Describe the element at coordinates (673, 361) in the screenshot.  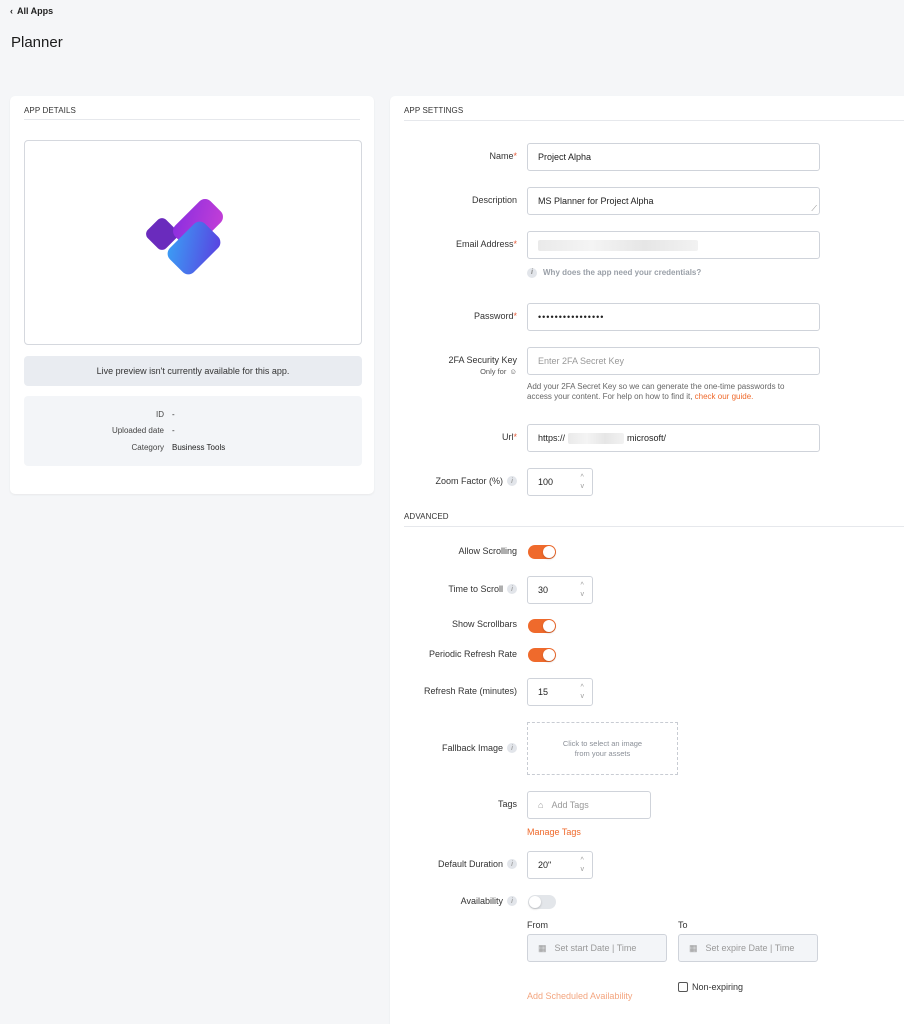
I see `twofa-input: Enter 2FA Secret Key` at that location.